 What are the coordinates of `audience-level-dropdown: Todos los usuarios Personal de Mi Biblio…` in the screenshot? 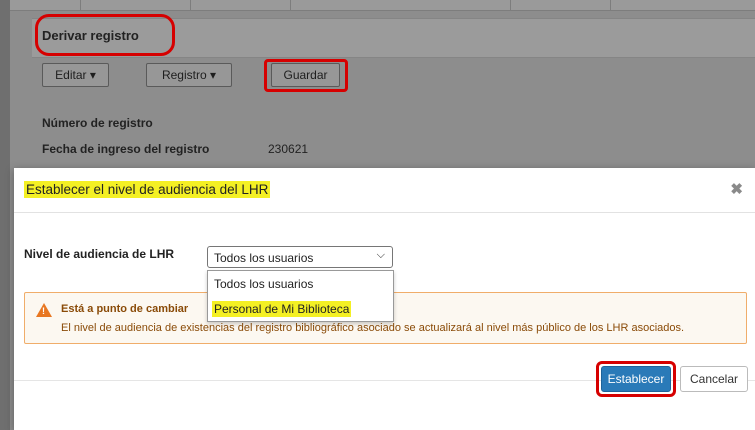 It's located at (300, 296).